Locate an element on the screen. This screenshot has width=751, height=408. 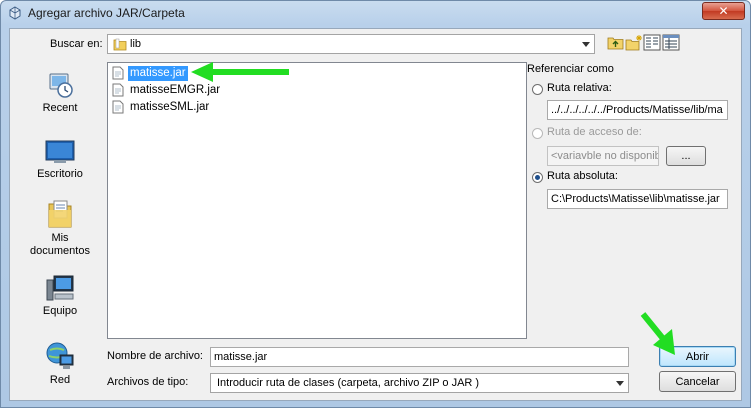
place-label: Recent is located at coordinates (60, 108).